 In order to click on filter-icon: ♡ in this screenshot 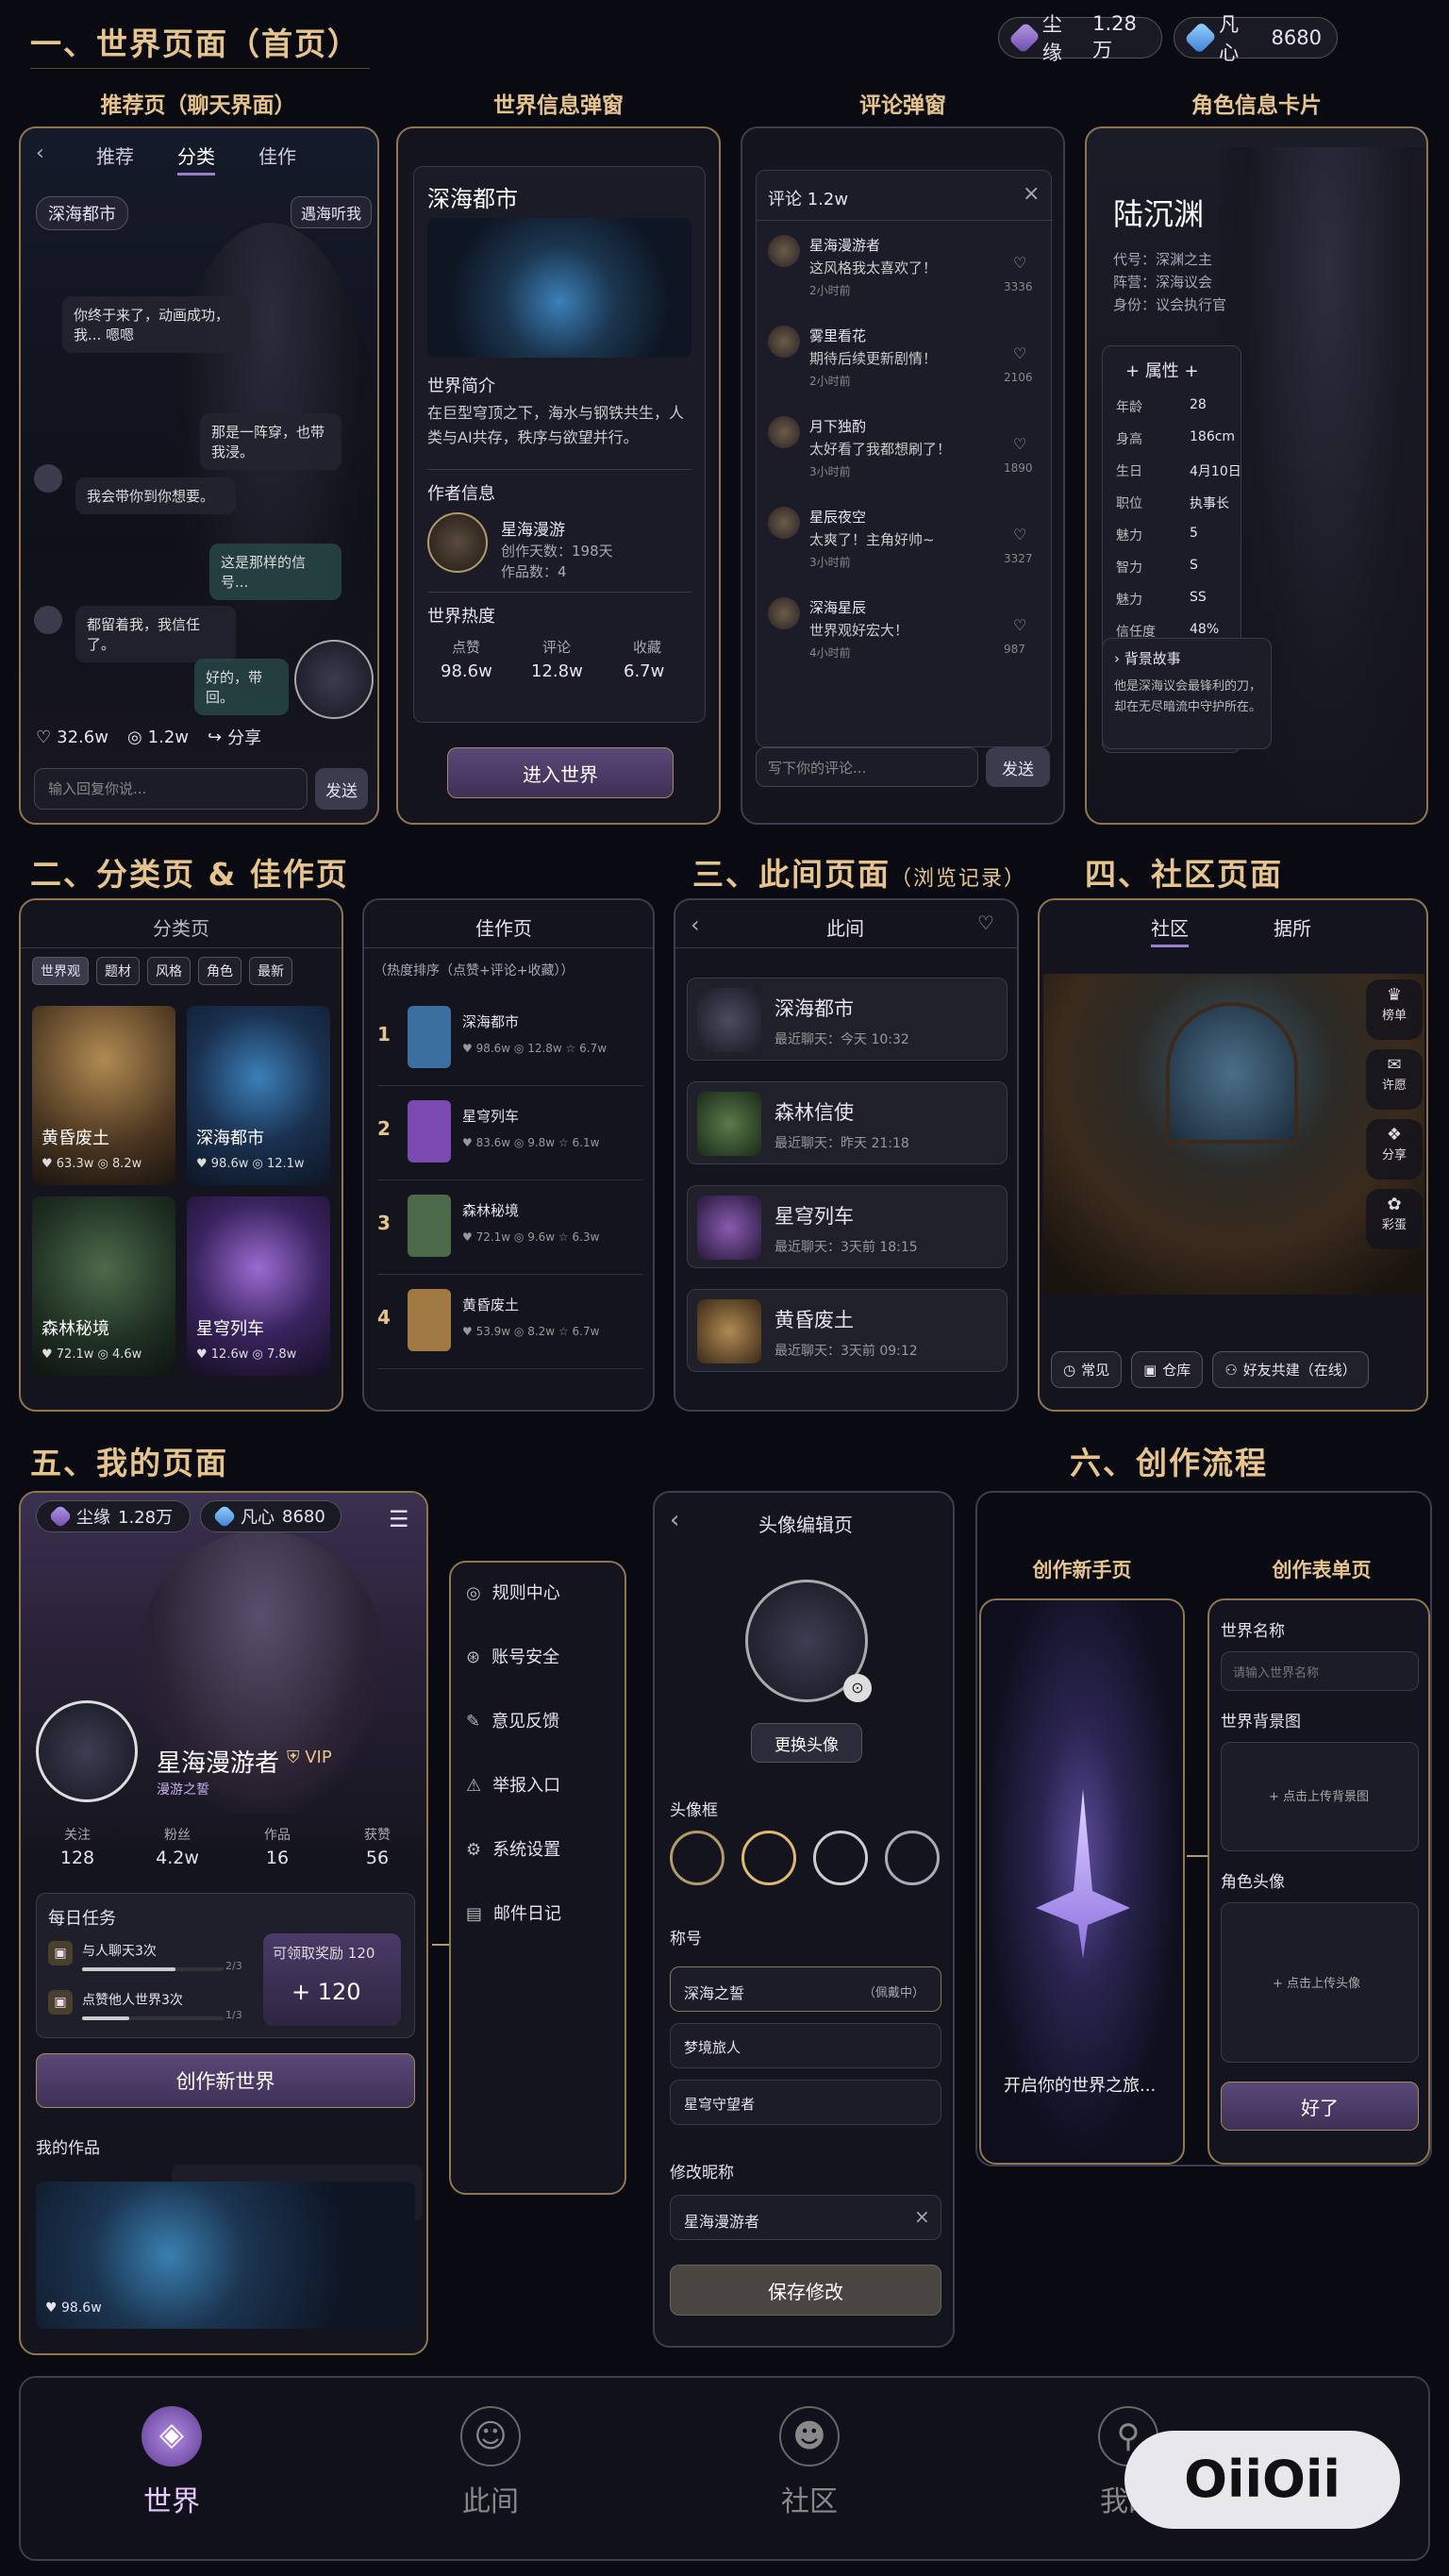, I will do `click(986, 923)`.